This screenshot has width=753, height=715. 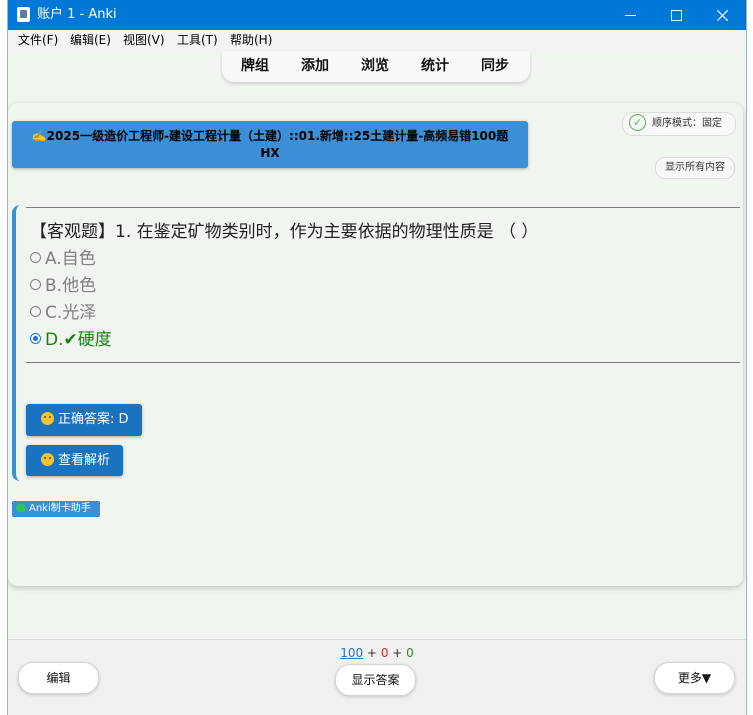 I want to click on nav-stats: 统计, so click(x=435, y=66).